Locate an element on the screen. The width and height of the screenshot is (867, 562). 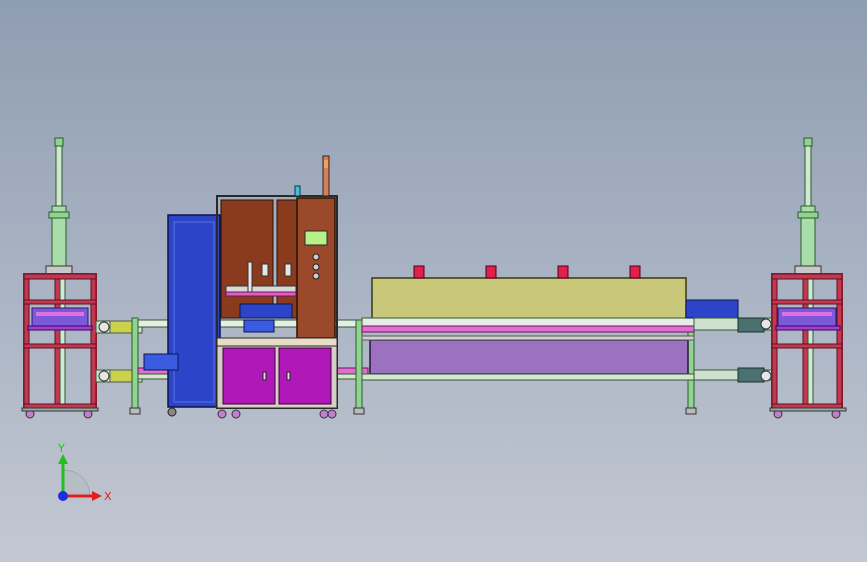
left-lift-rod is located at coordinates (59, 176).